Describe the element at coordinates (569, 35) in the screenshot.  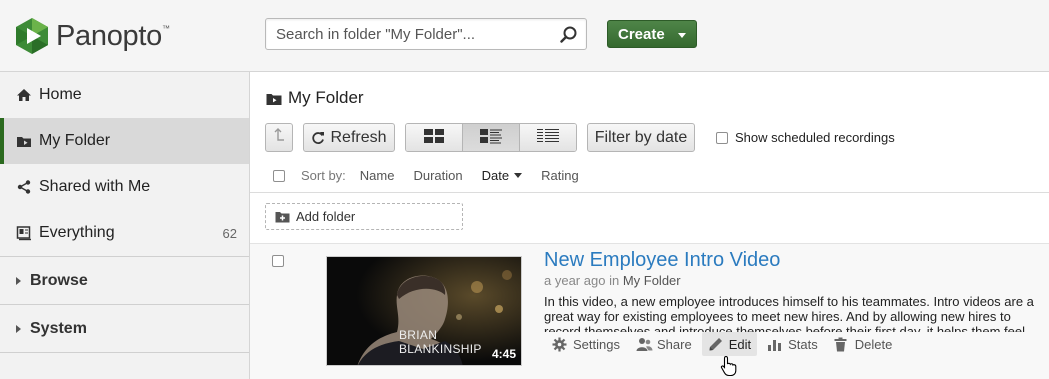
I see `search-icon` at that location.